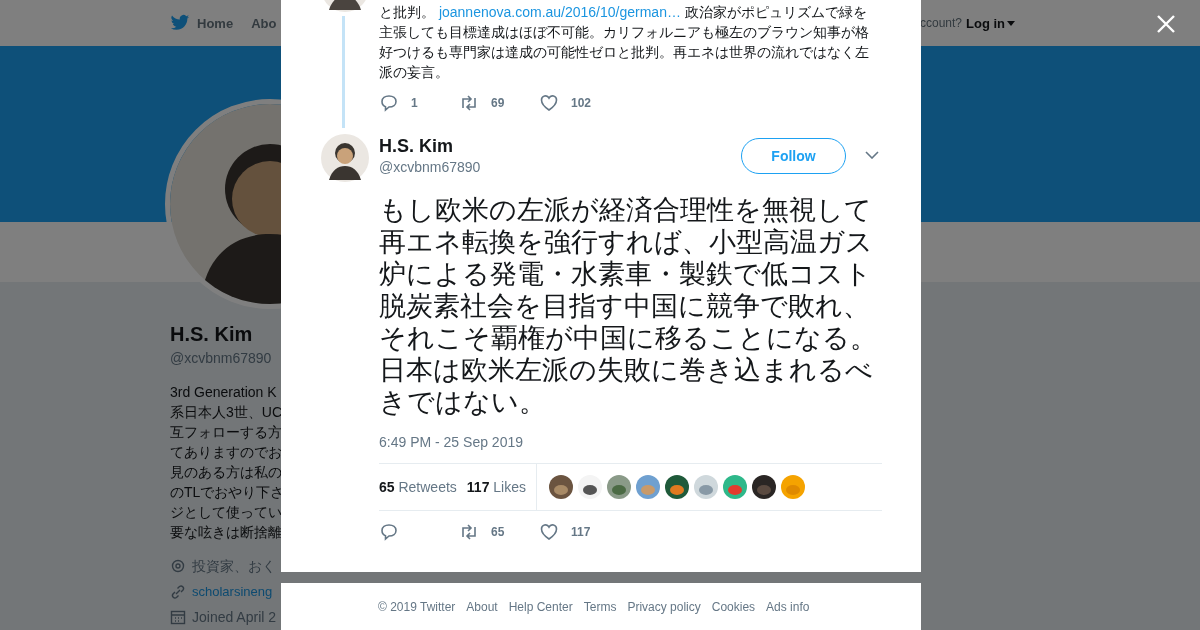 The image size is (1200, 630). What do you see at coordinates (560, 167) in the screenshot?
I see `author-handle: @xcvbnm67890` at bounding box center [560, 167].